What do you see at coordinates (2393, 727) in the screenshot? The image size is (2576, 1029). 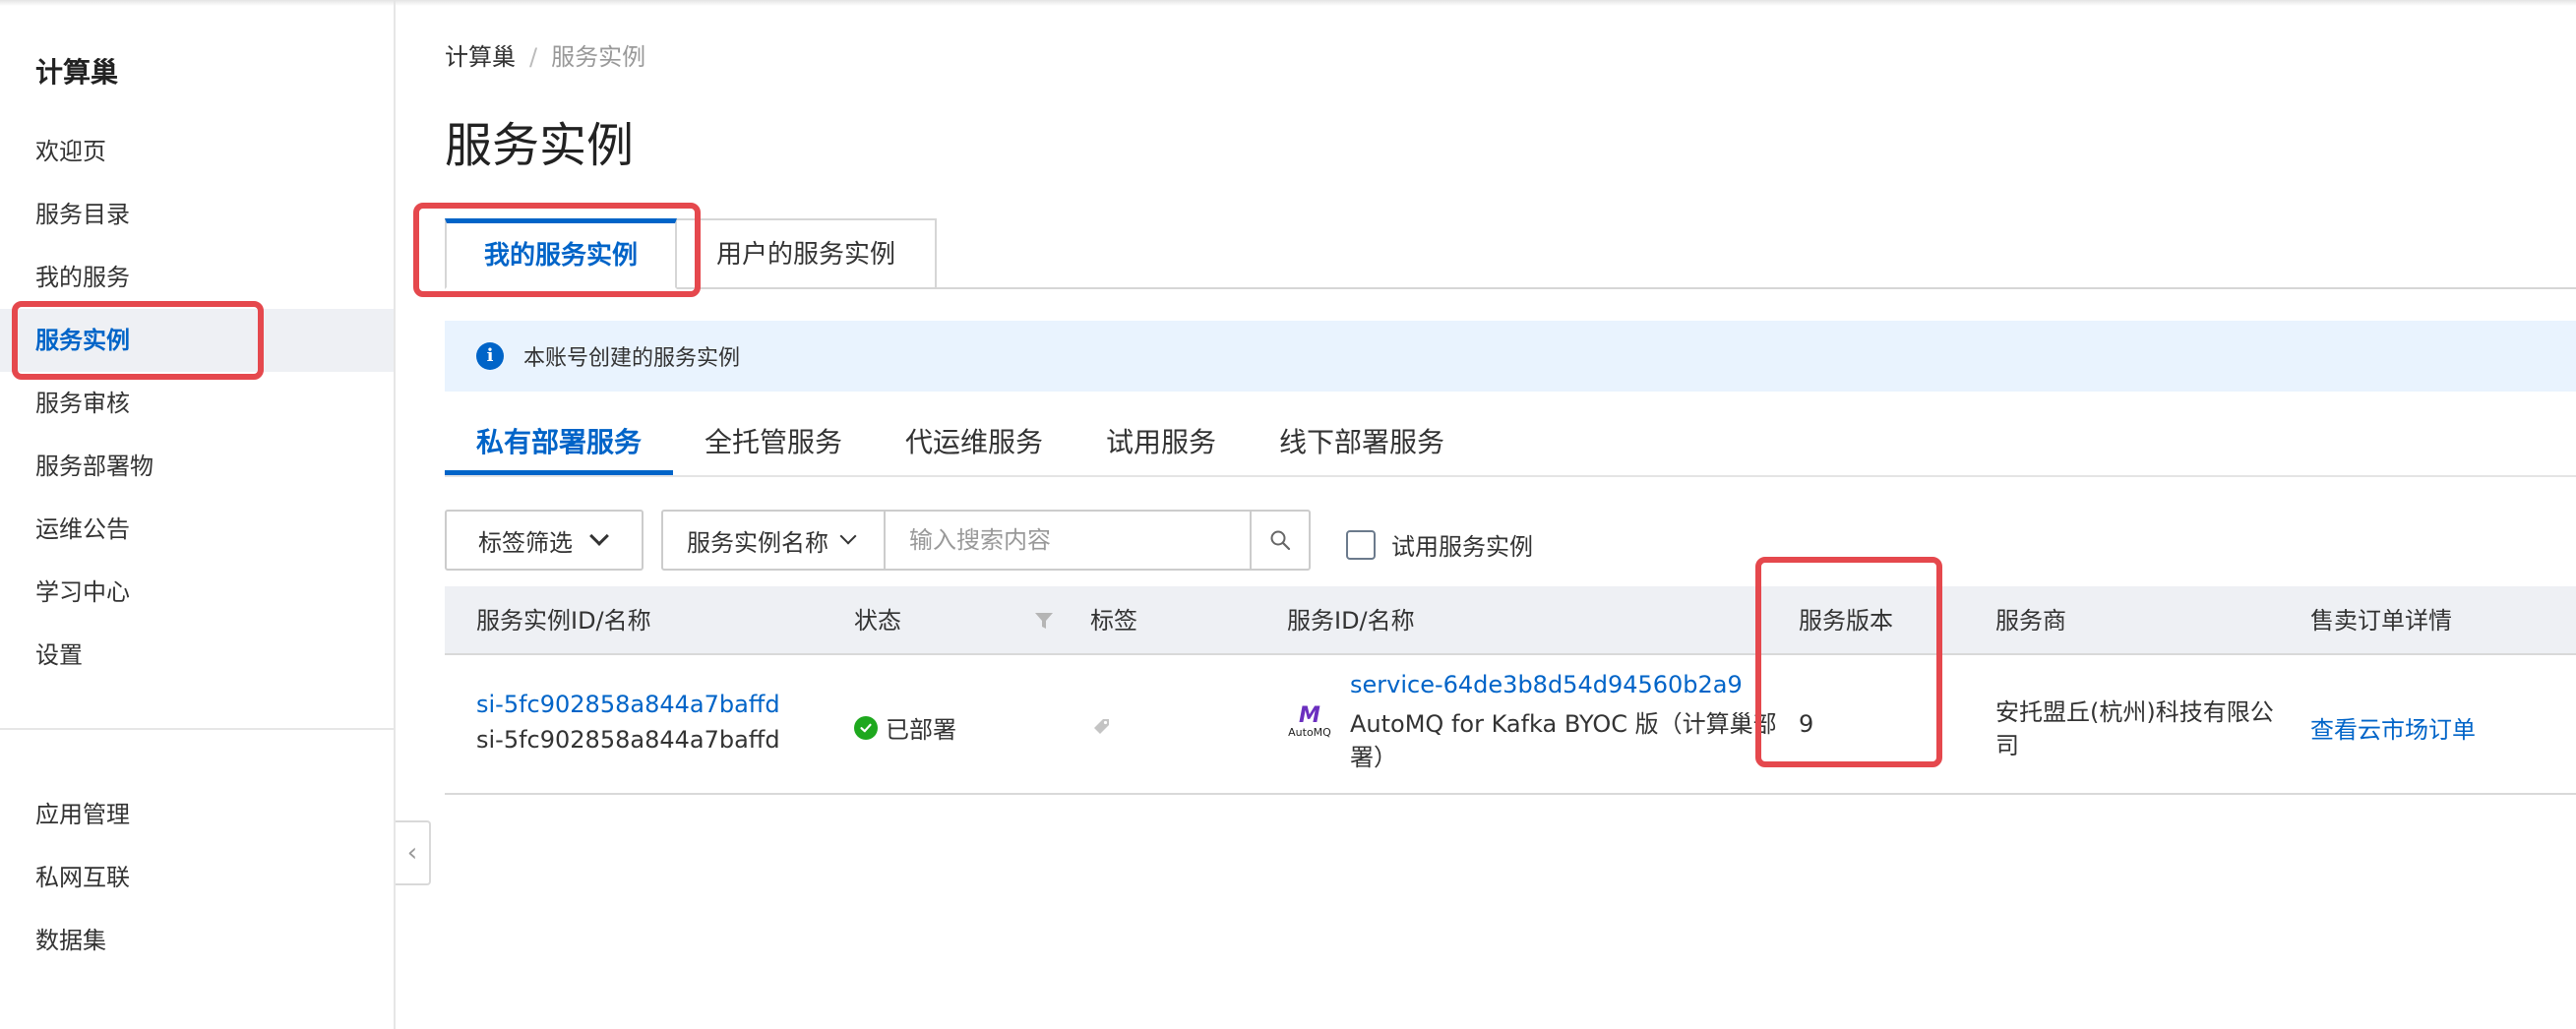 I see `view-market-order-link: 查看云市场订单` at bounding box center [2393, 727].